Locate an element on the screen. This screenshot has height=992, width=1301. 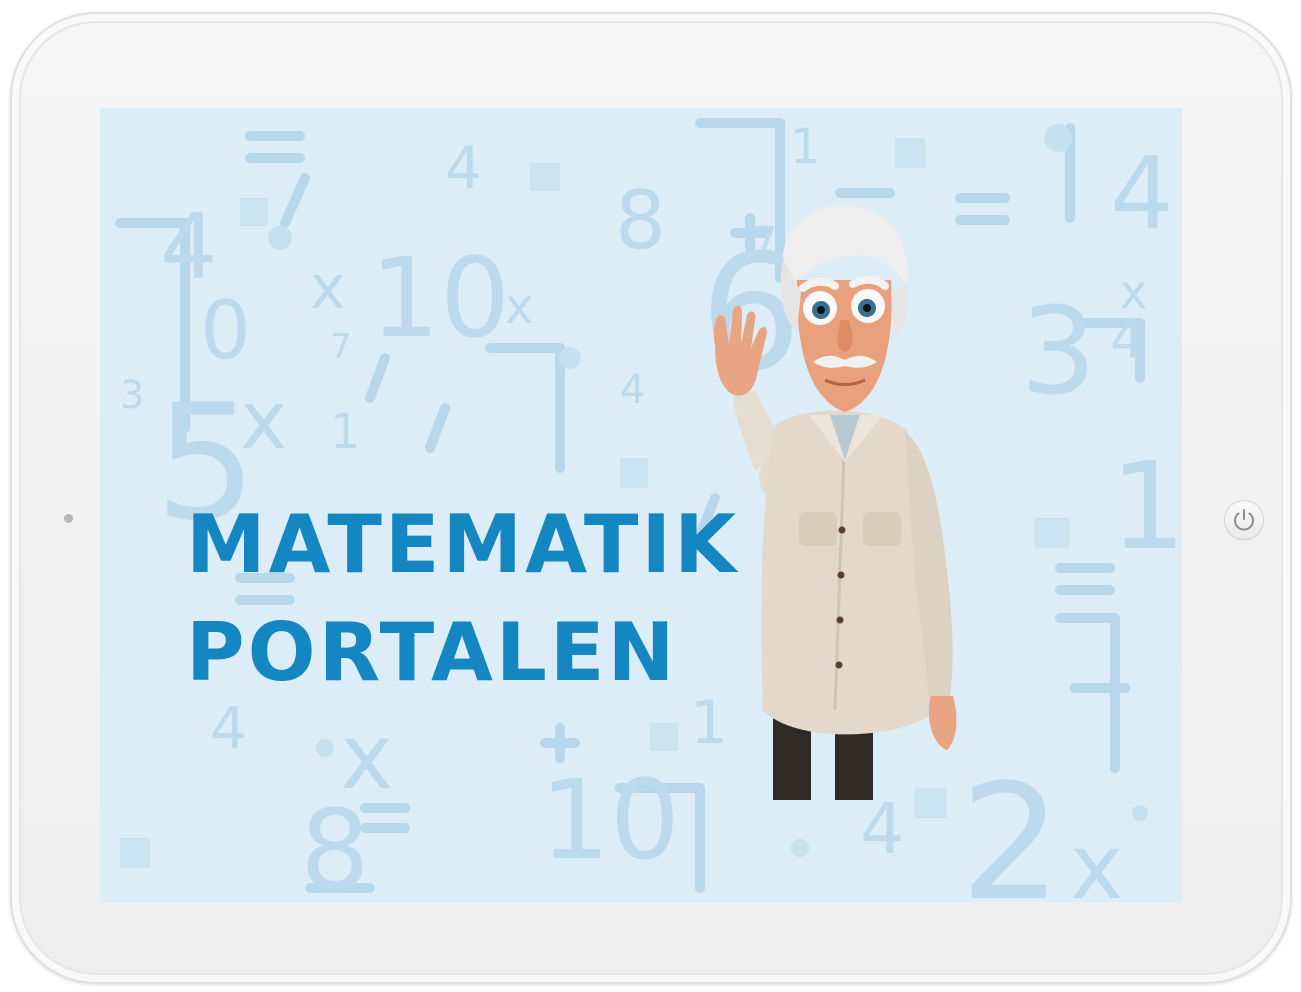
title-line-2: PORTALEN is located at coordinates (432, 652).